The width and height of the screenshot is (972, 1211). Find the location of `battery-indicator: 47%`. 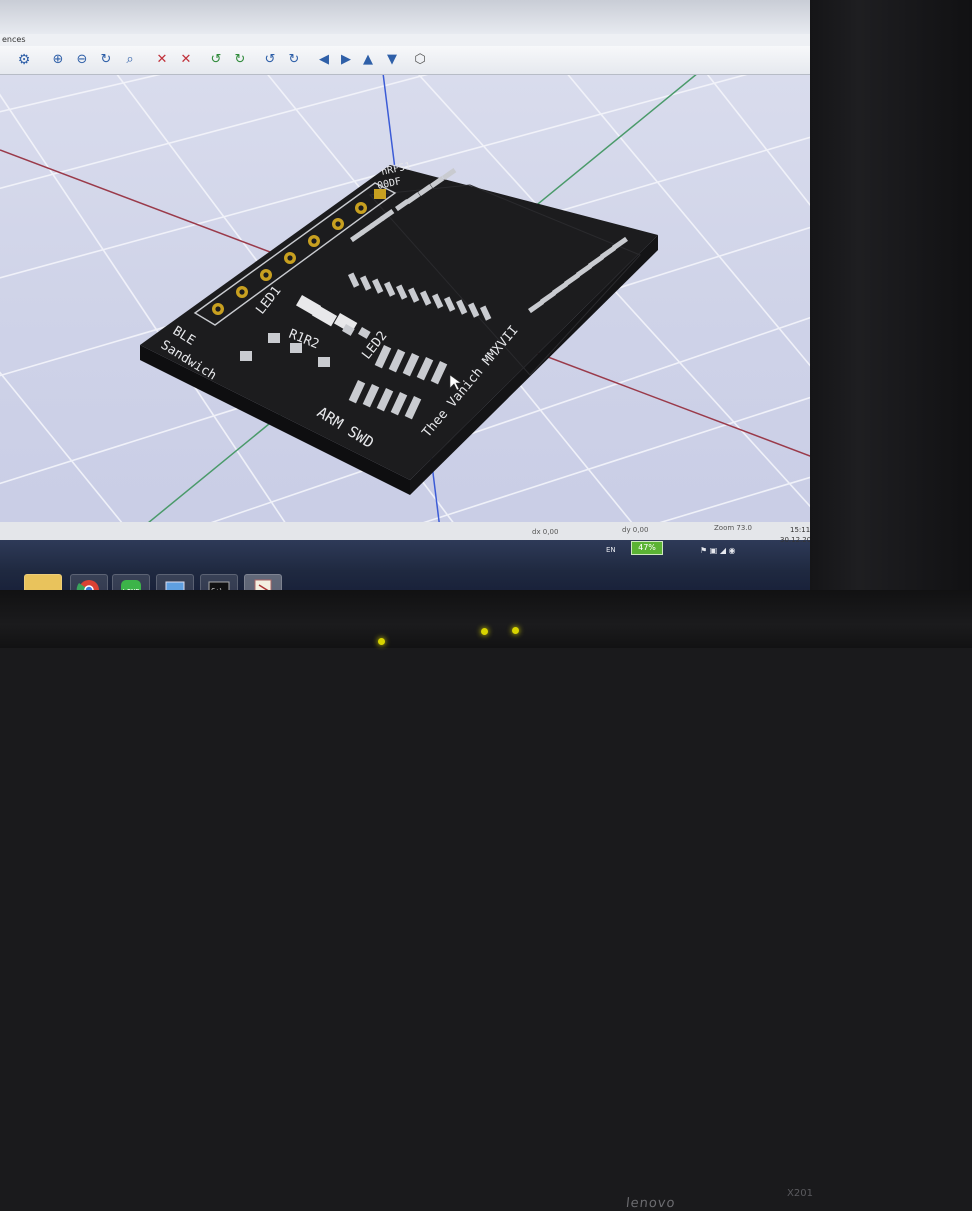

battery-indicator: 47% is located at coordinates (647, 548).